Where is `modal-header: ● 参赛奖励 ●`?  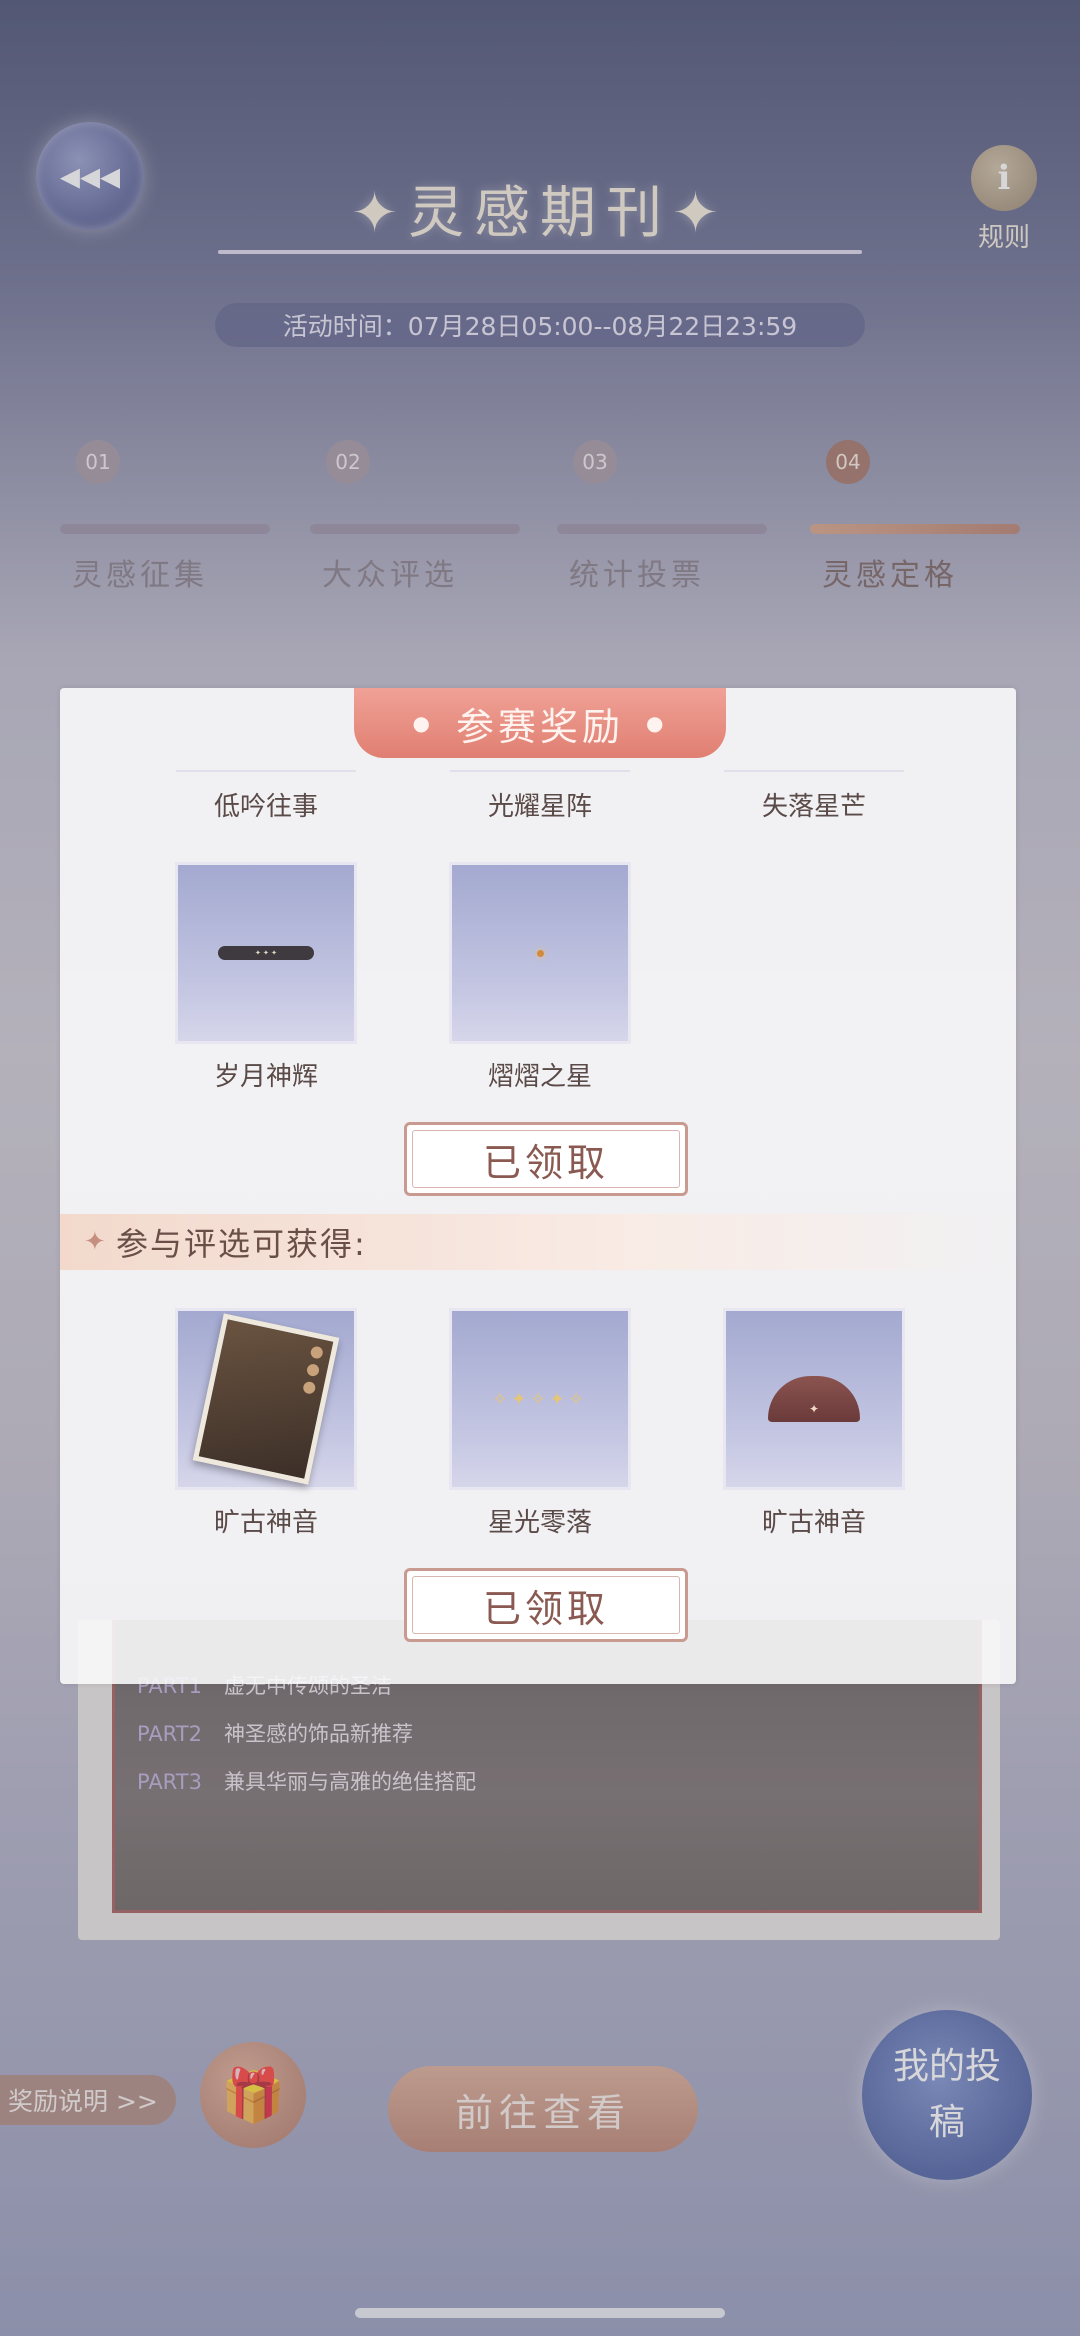
modal-header: ● 参赛奖励 ● is located at coordinates (540, 723).